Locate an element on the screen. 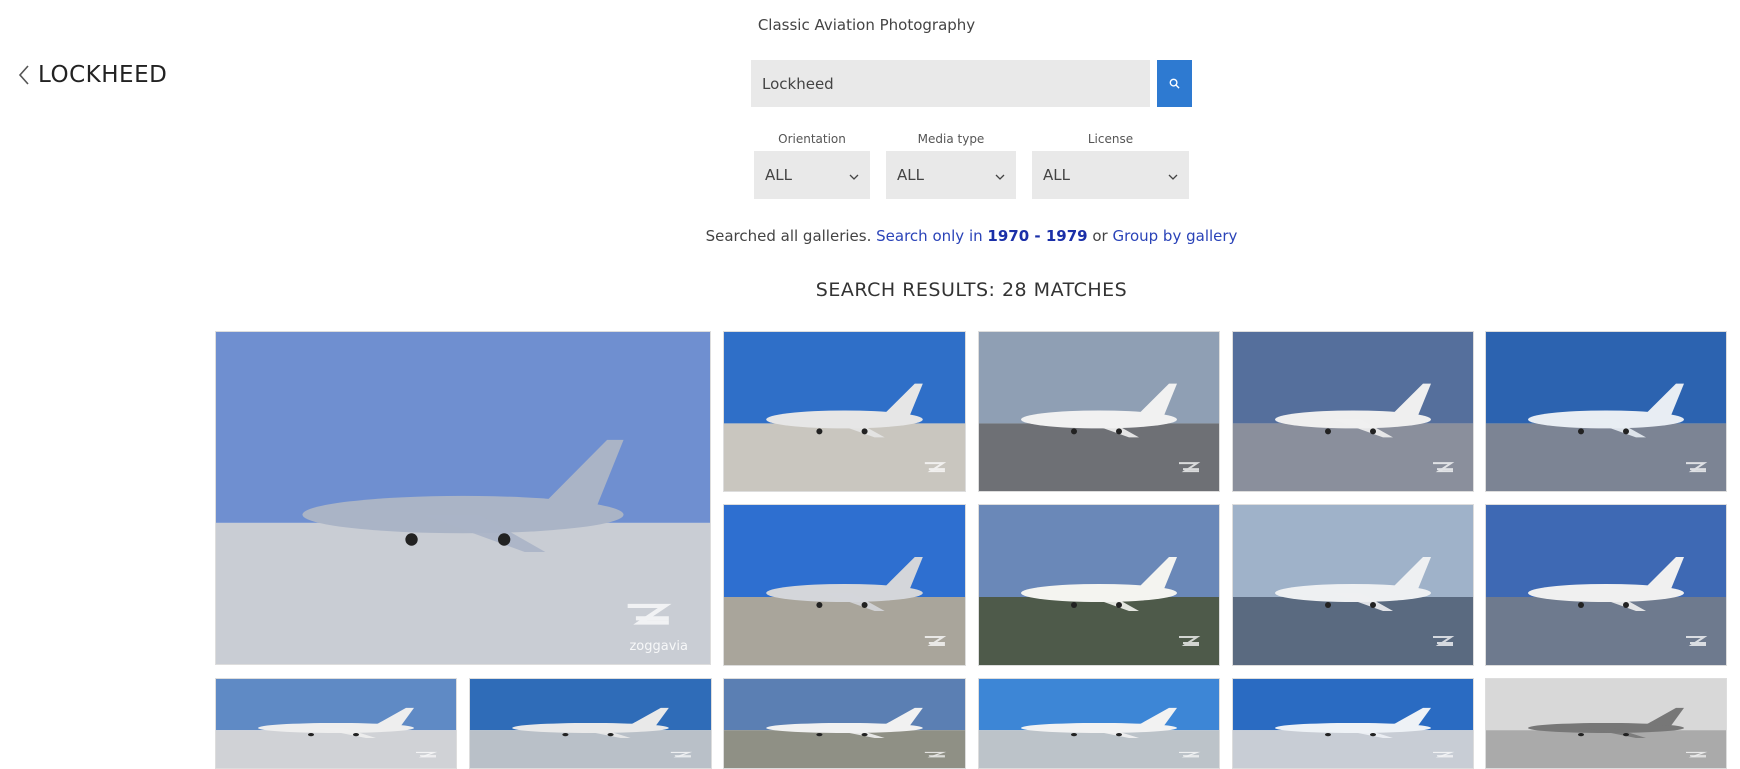 Image resolution: width=1740 pixels, height=769 pixels. license-filter: License ALL is located at coordinates (1110, 165).